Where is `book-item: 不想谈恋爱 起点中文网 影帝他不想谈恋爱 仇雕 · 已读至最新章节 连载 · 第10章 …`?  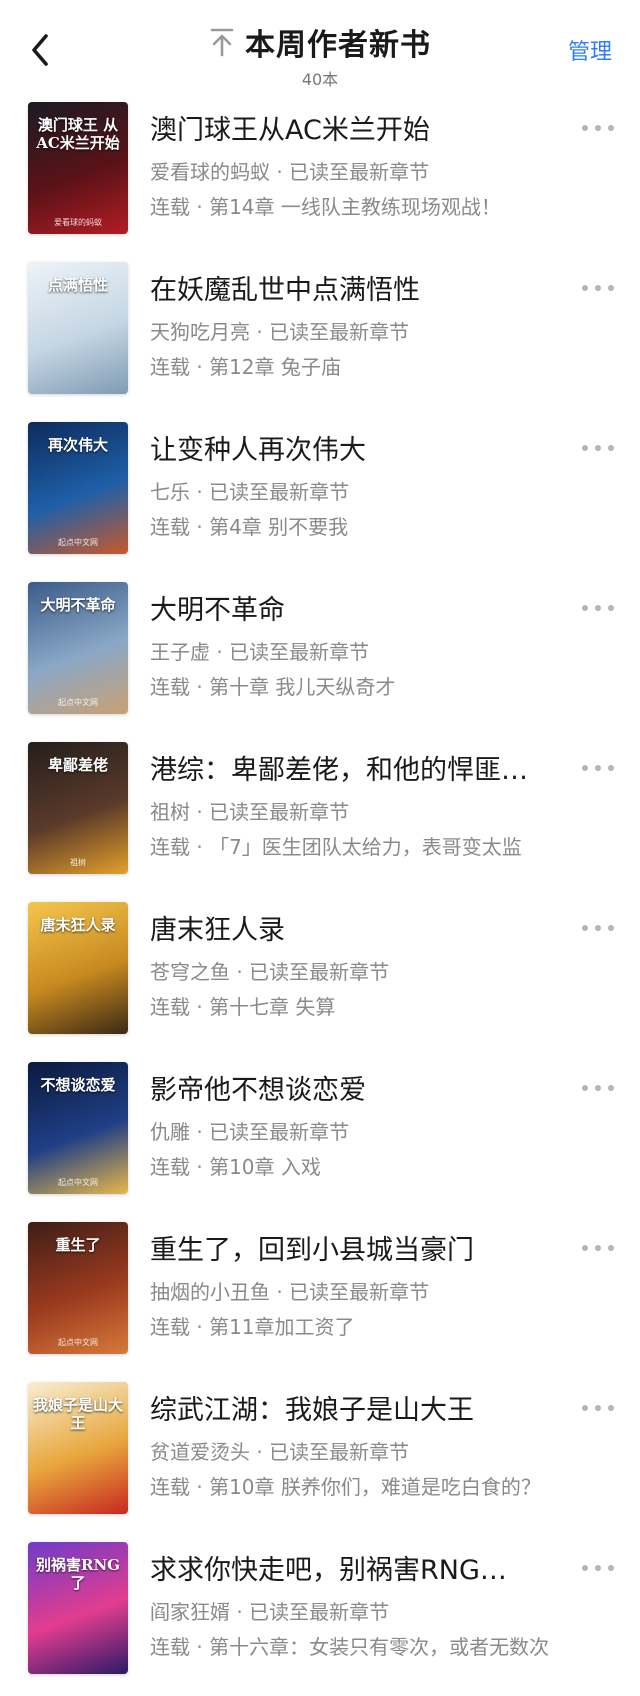 book-item: 不想谈恋爱 起点中文网 影帝他不想谈恋爱 仇雕 · 已读至最新章节 连载 · 第10章 … is located at coordinates (320, 1136).